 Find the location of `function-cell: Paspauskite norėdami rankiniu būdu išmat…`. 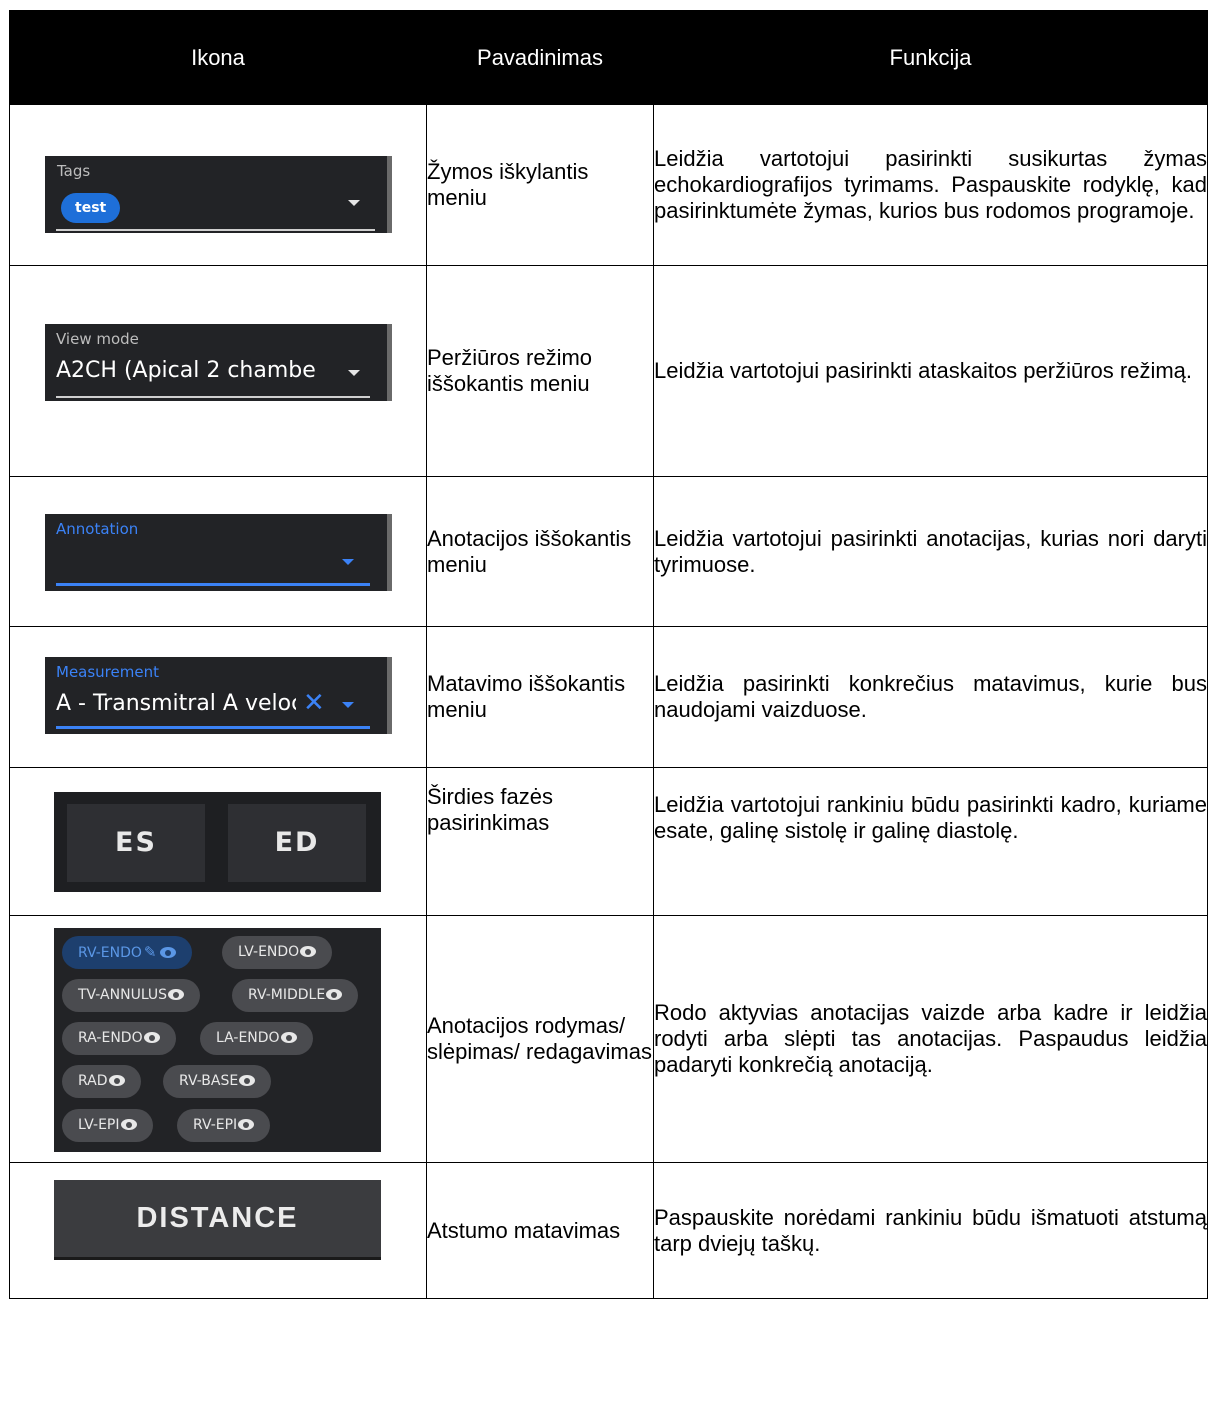

function-cell: Paspauskite norėdami rankiniu būdu išmat… is located at coordinates (930, 1230).